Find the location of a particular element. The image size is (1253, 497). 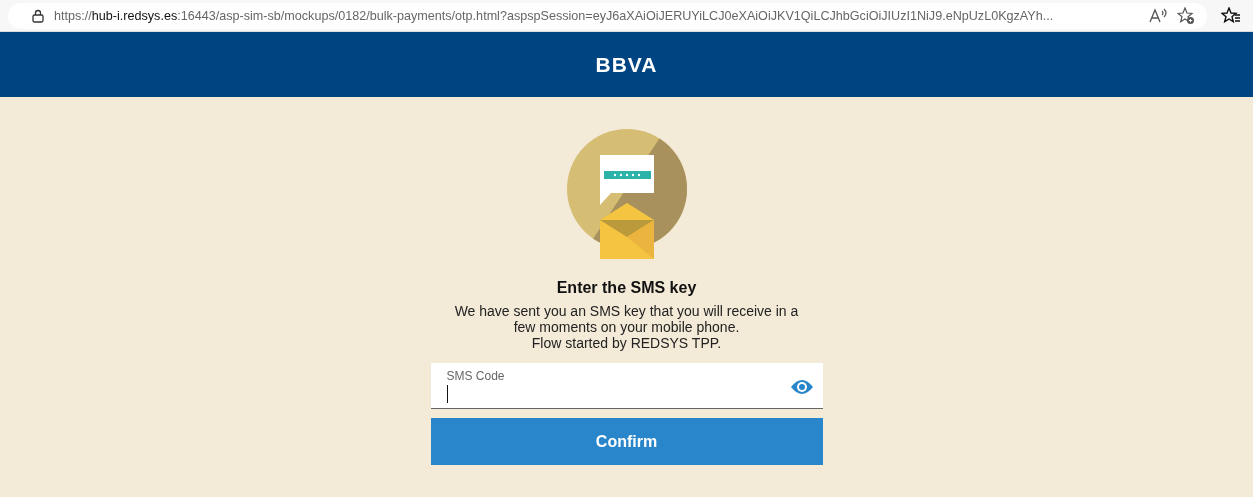

field-label: SMS Code is located at coordinates (476, 376).